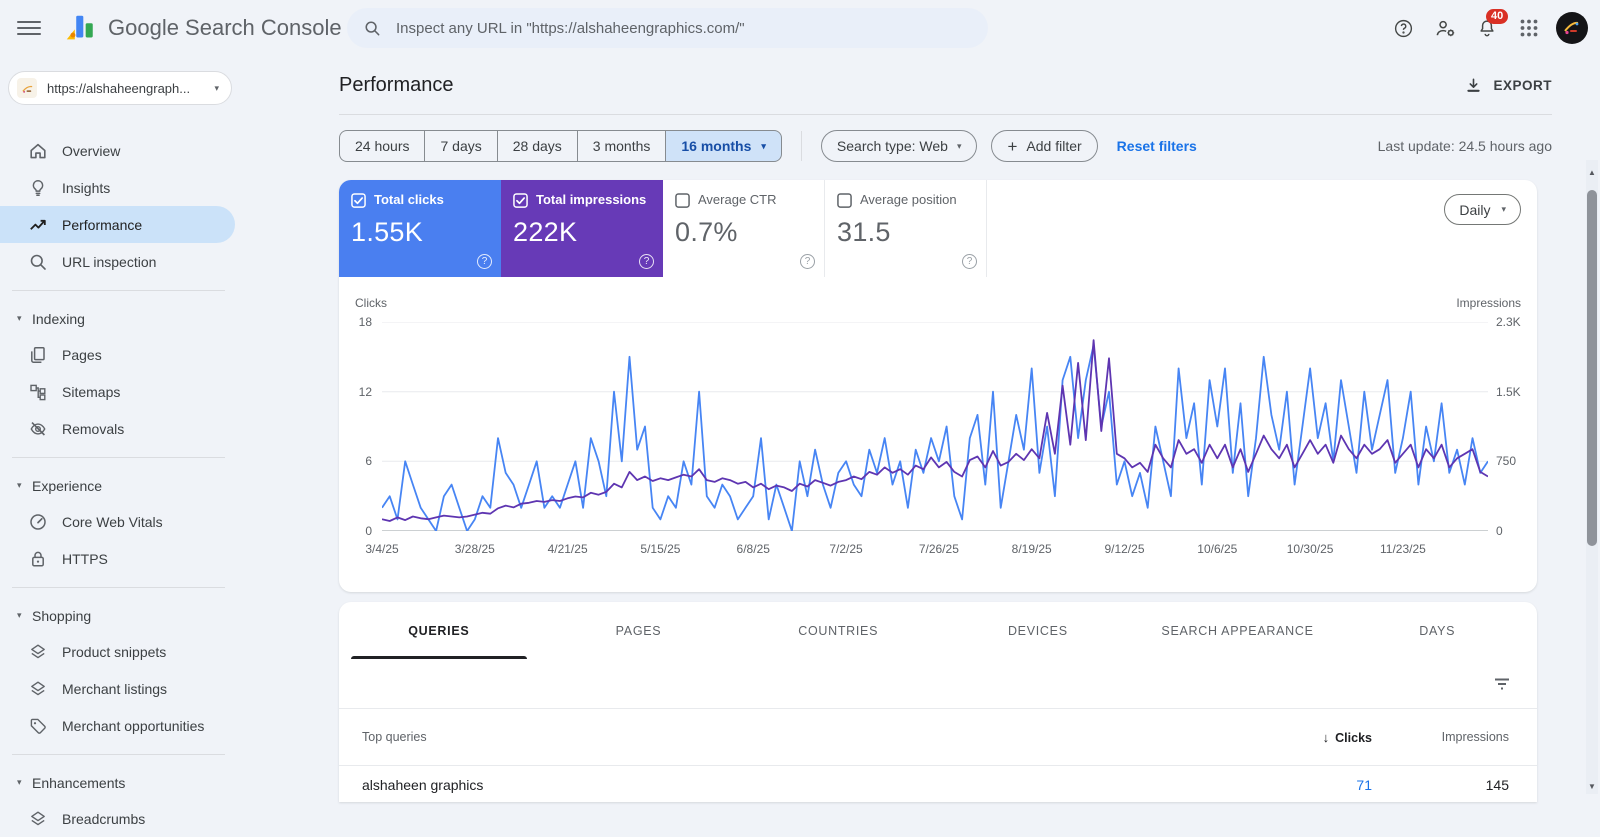  I want to click on table-body: alshaheen graphics 71 145, so click(938, 779).